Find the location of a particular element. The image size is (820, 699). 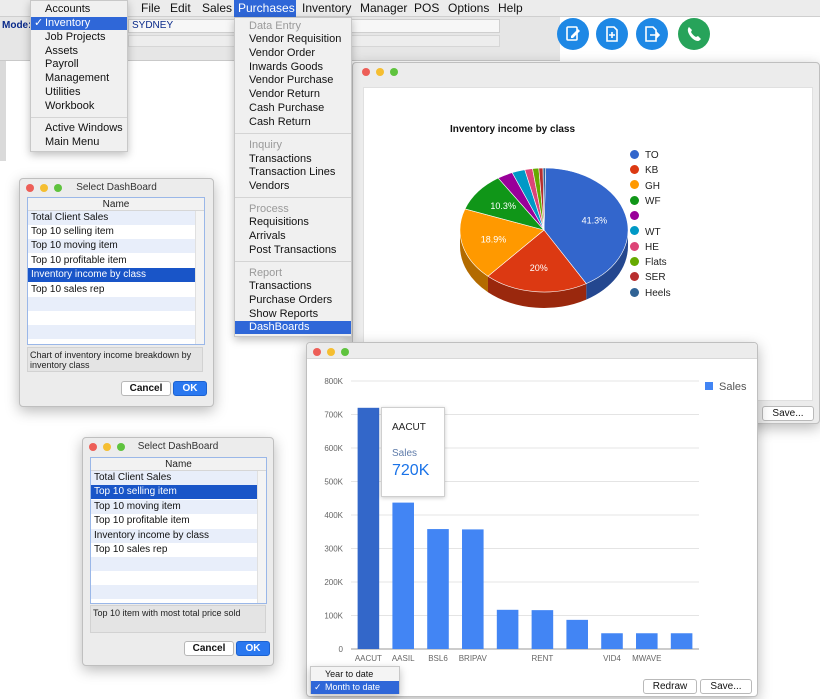

menu-item-dashboards: DashBoards is located at coordinates (293, 327).